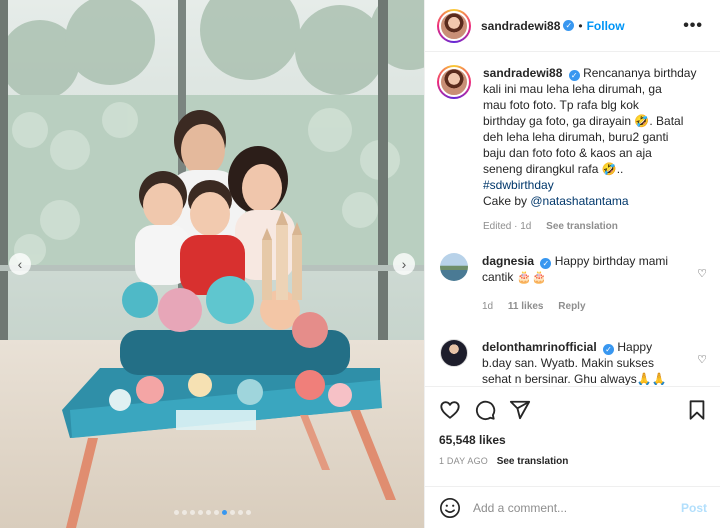 Image resolution: width=720 pixels, height=528 pixels. I want to click on caption-line: kali ini mau leha leha dirumah, ga, so click(572, 89).